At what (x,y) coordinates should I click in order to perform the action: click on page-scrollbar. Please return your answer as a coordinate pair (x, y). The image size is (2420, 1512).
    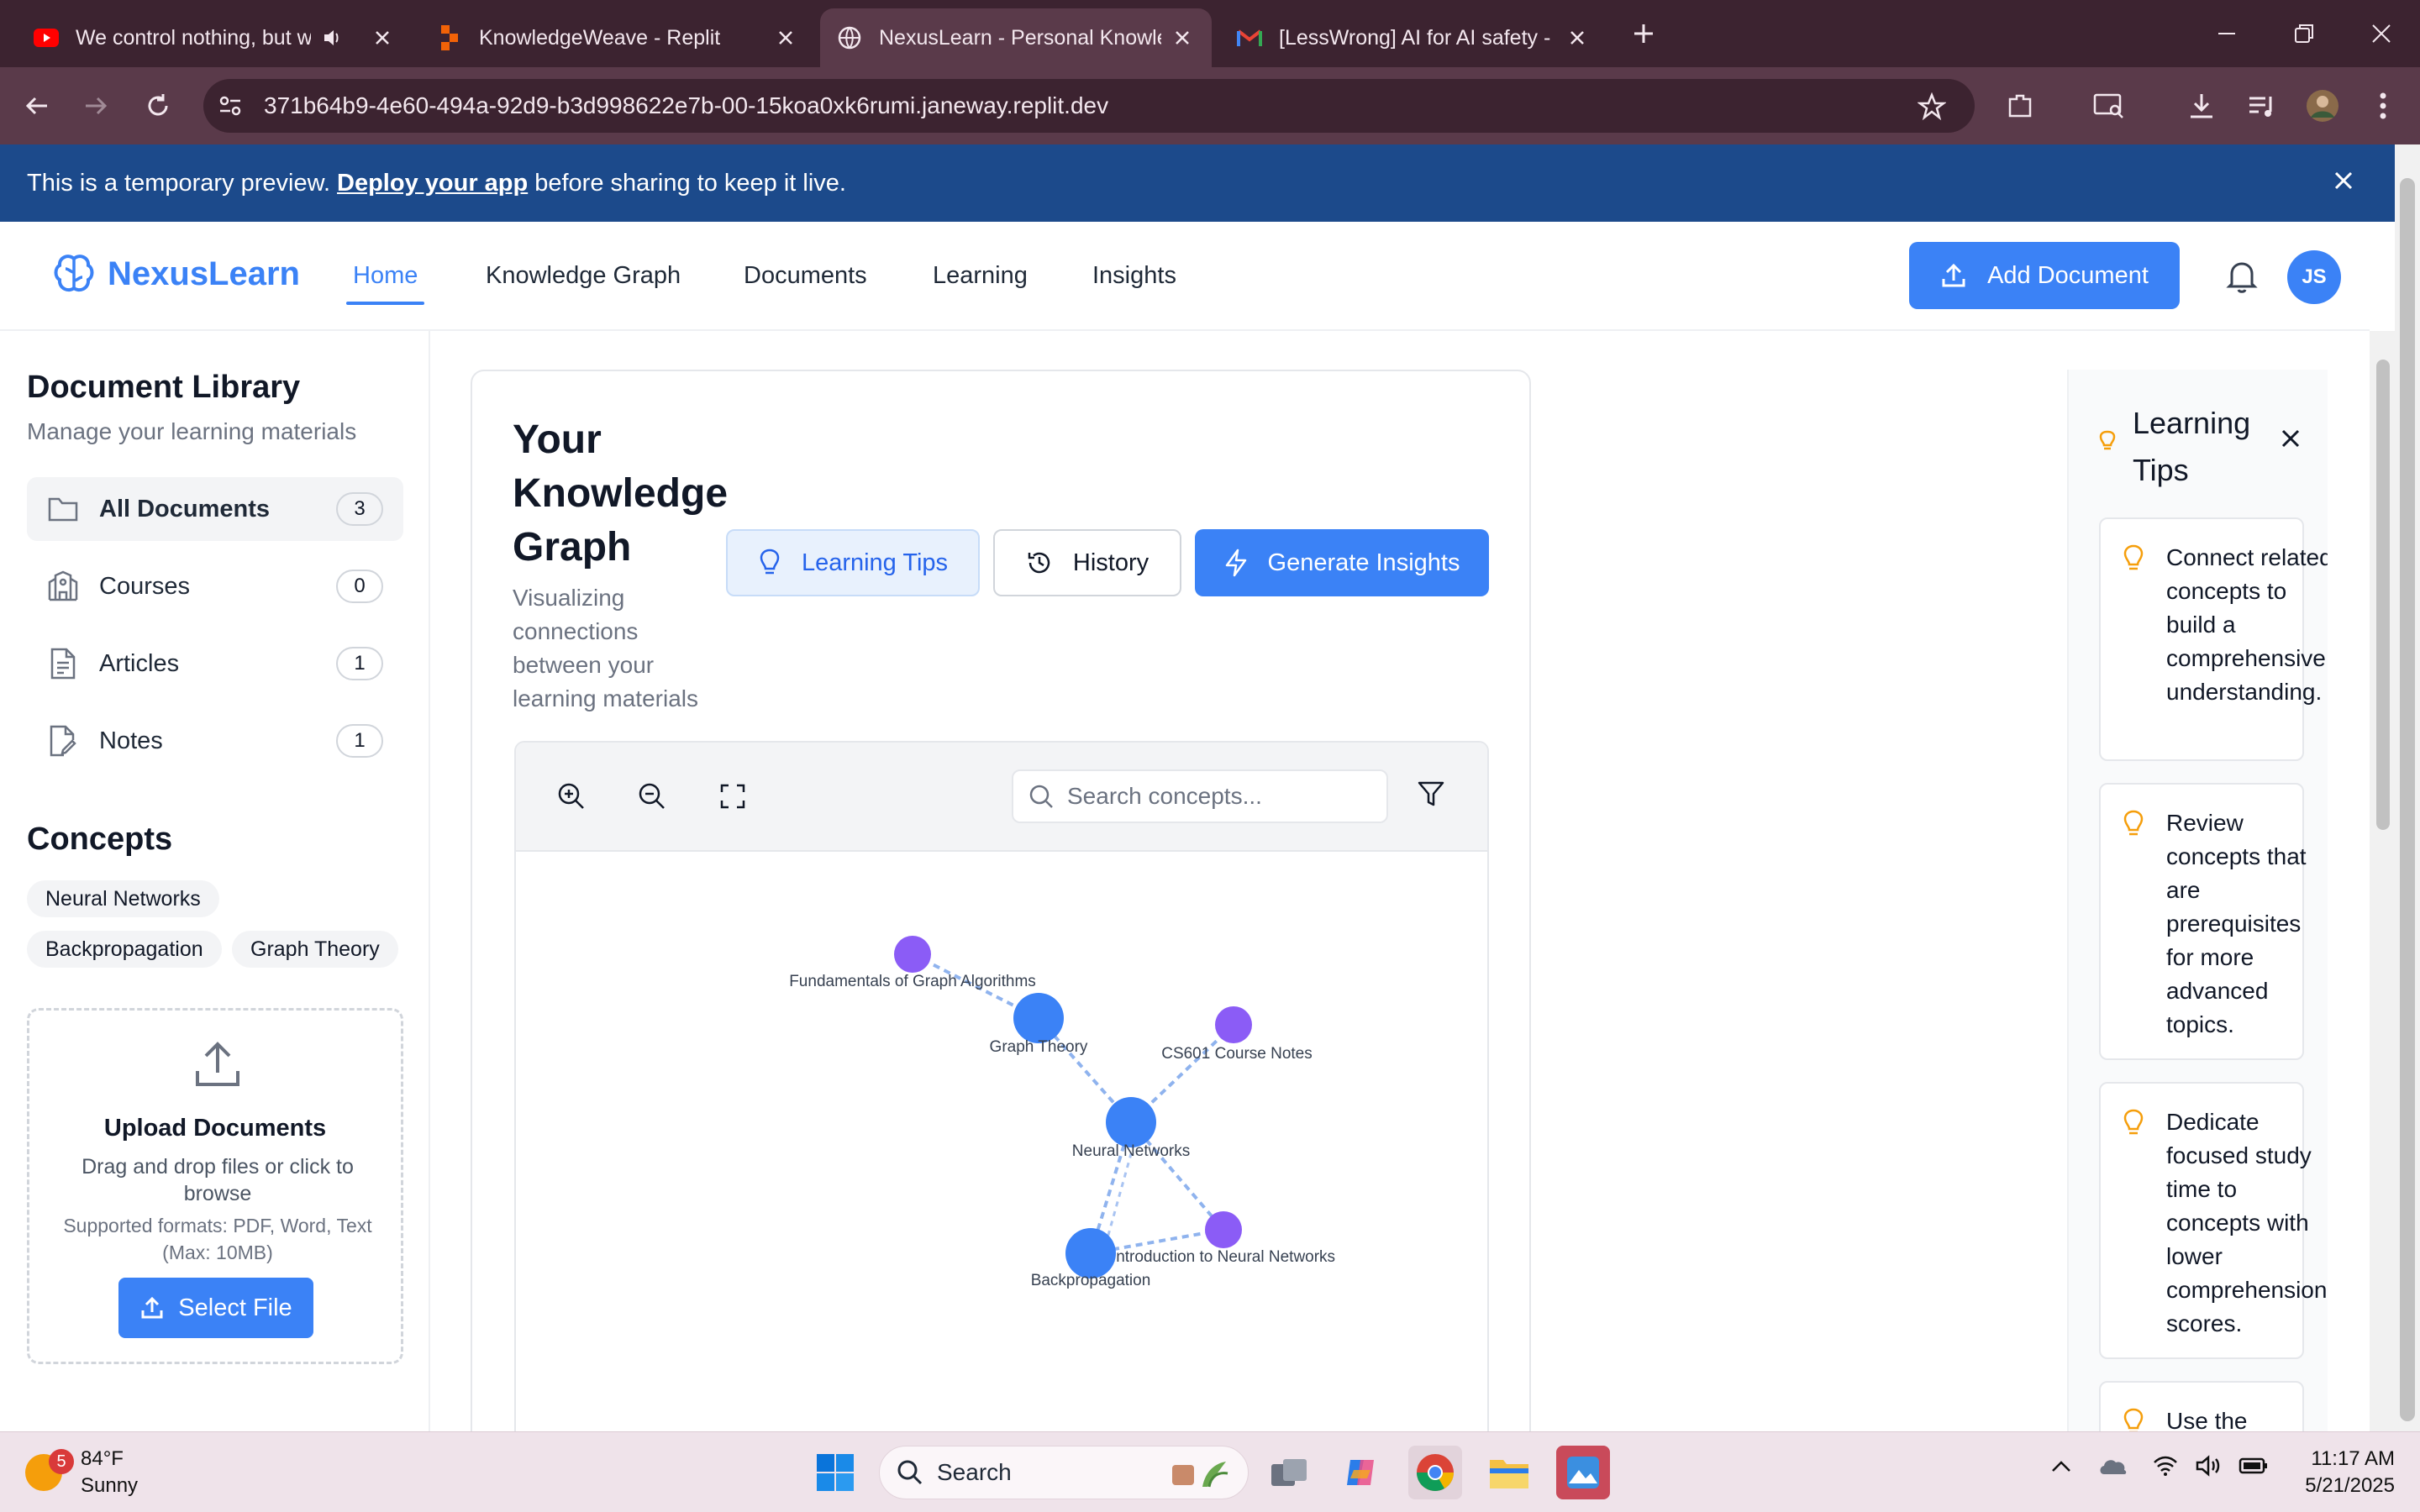
    Looking at the image, I should click on (2407, 787).